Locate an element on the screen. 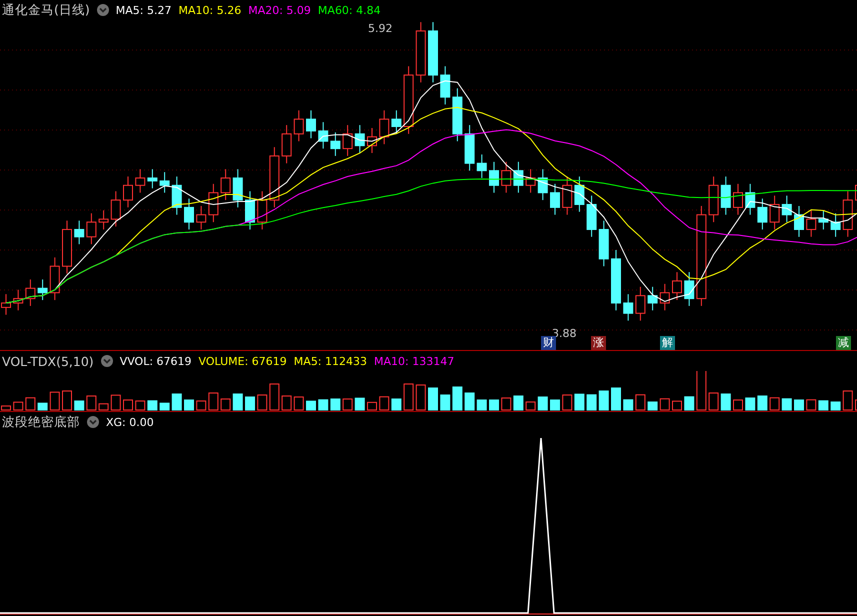  panel-title: 波段绝密底部 is located at coordinates (41, 422).